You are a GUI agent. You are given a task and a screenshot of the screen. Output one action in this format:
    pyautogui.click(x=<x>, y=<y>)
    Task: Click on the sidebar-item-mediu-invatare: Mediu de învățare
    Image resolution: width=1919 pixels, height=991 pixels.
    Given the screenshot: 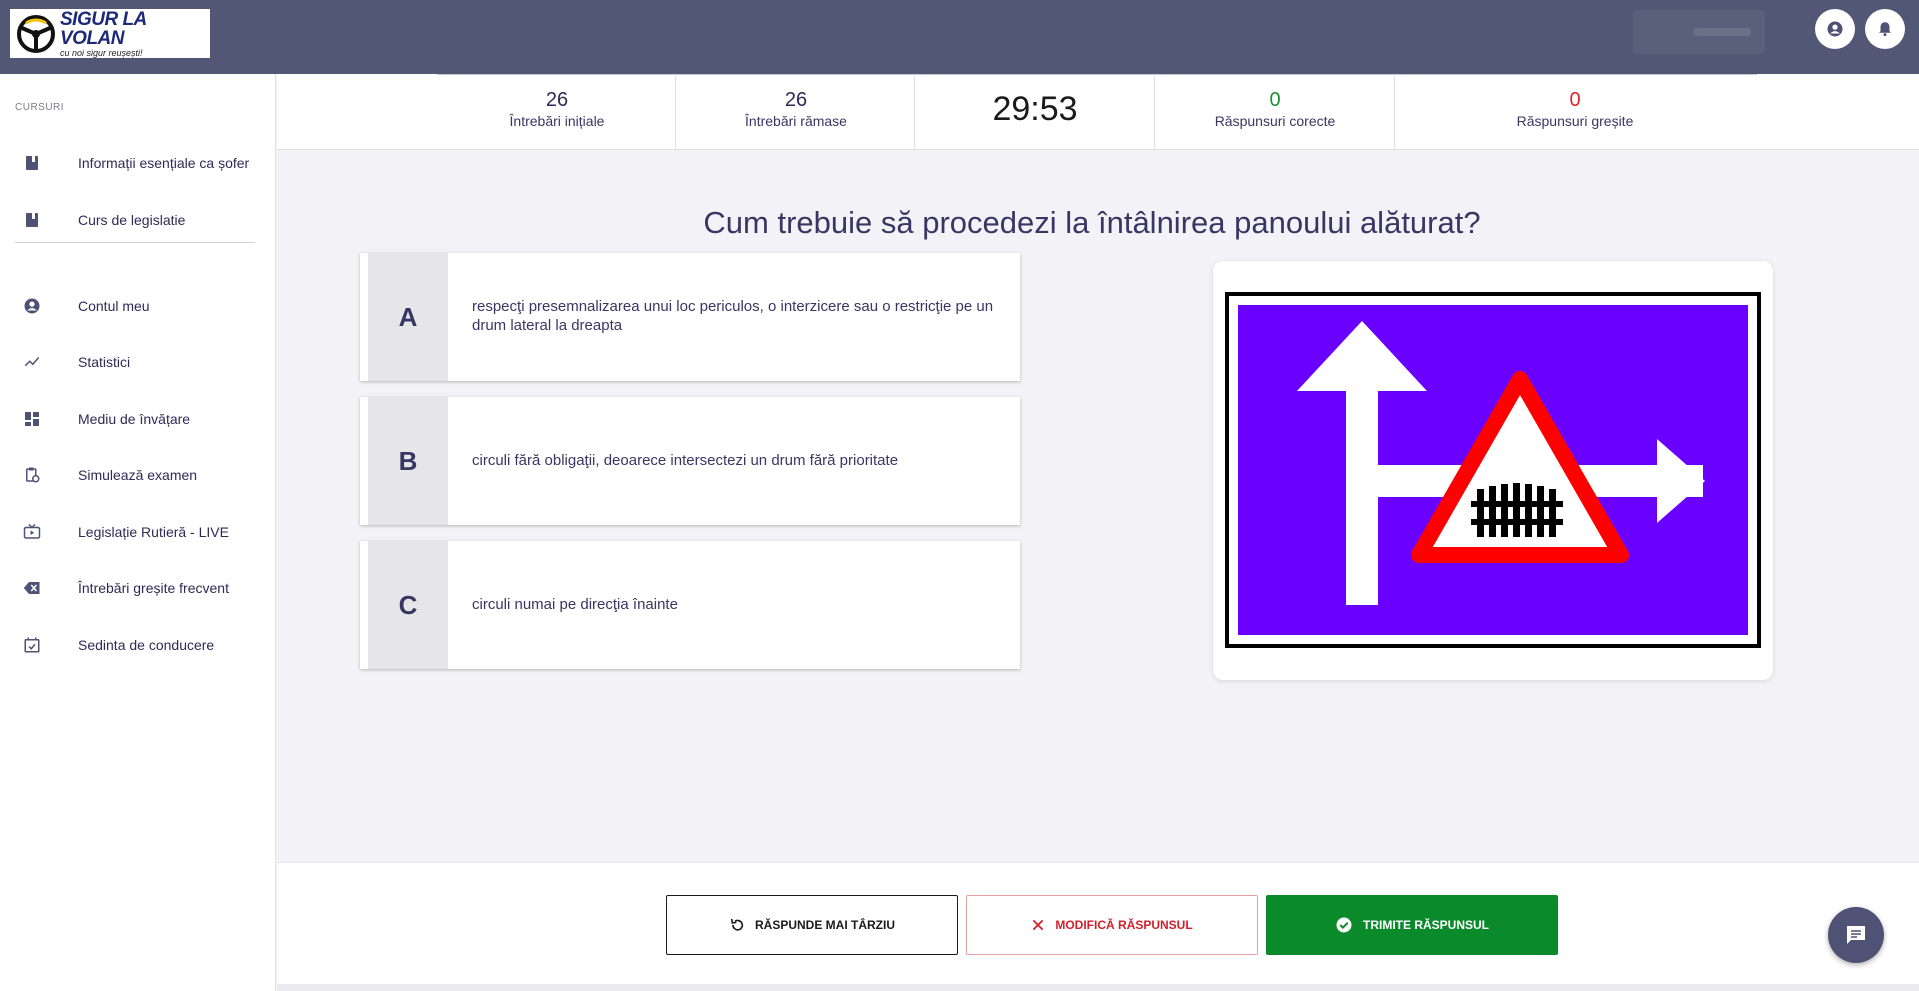 What is the action you would take?
    pyautogui.click(x=138, y=419)
    